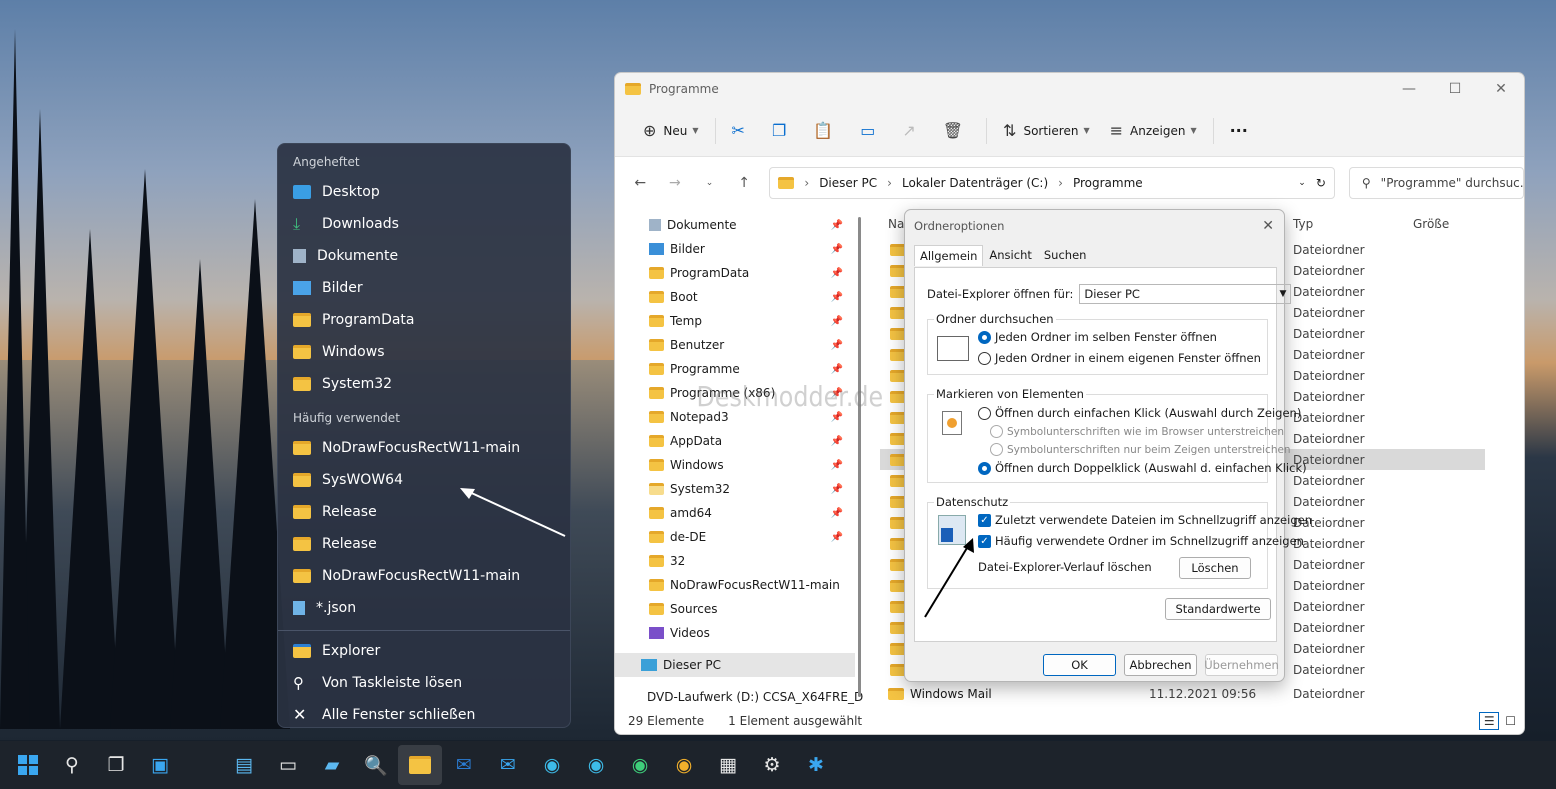 Image resolution: width=1556 pixels, height=789 pixels. I want to click on file-explorer-taskbar-icon, so click(420, 765).